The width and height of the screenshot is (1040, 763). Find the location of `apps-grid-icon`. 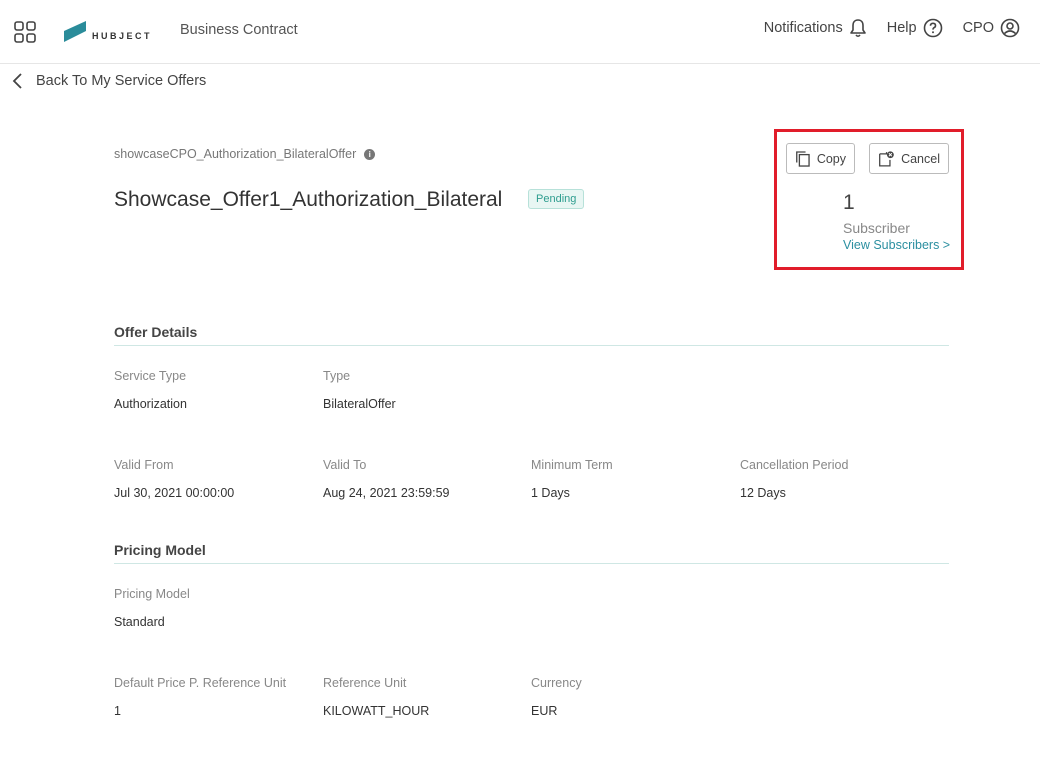

apps-grid-icon is located at coordinates (25, 32).